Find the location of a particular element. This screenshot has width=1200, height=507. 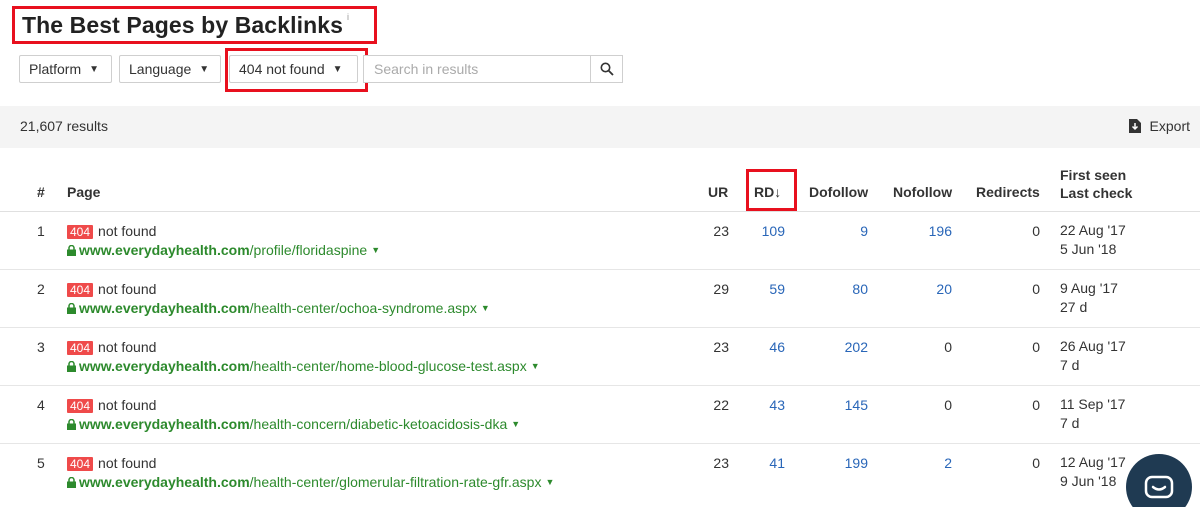

chat-icon is located at coordinates (1159, 487).